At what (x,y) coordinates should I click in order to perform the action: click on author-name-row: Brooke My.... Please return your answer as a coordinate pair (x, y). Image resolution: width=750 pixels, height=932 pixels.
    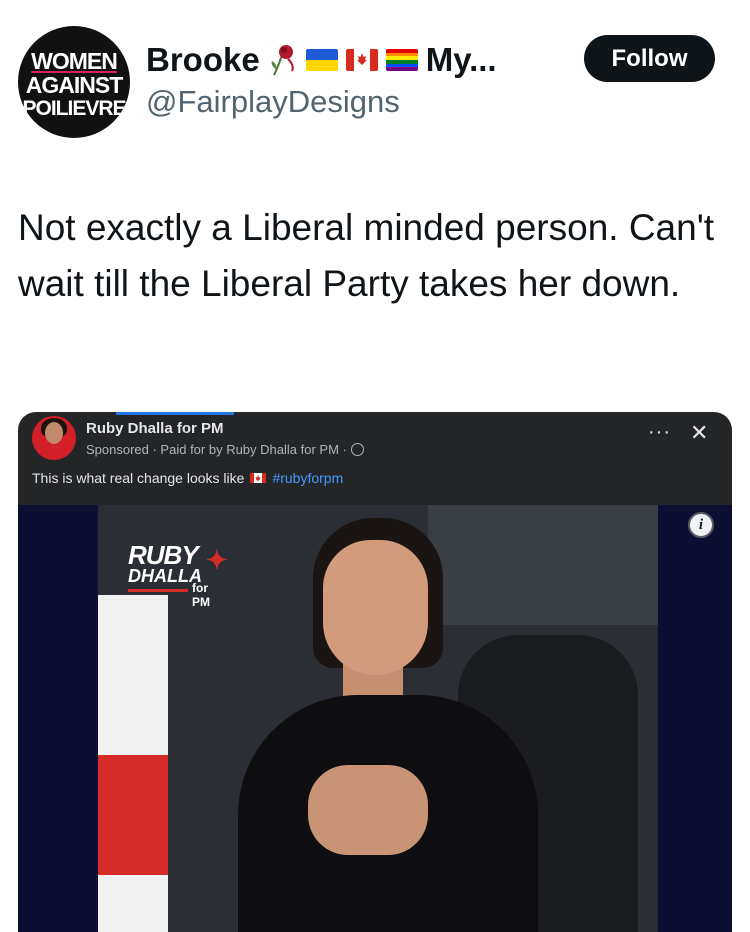
    Looking at the image, I should click on (321, 60).